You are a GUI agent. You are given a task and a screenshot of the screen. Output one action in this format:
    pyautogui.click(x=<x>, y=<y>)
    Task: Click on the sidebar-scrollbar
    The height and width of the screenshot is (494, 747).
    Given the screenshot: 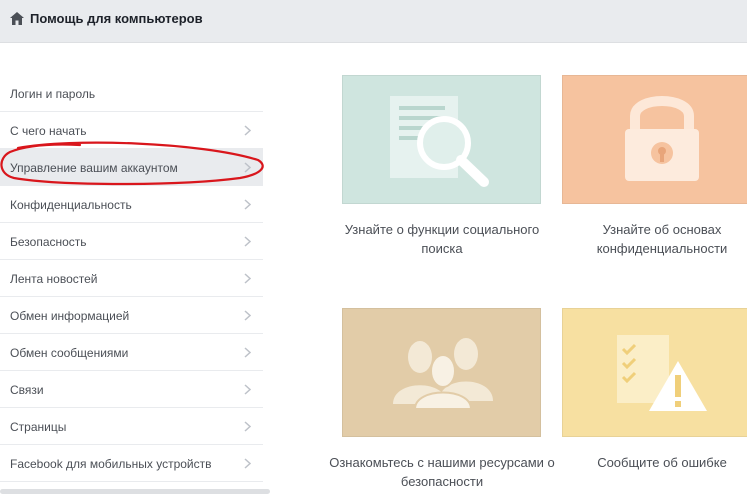 What is the action you would take?
    pyautogui.click(x=135, y=491)
    